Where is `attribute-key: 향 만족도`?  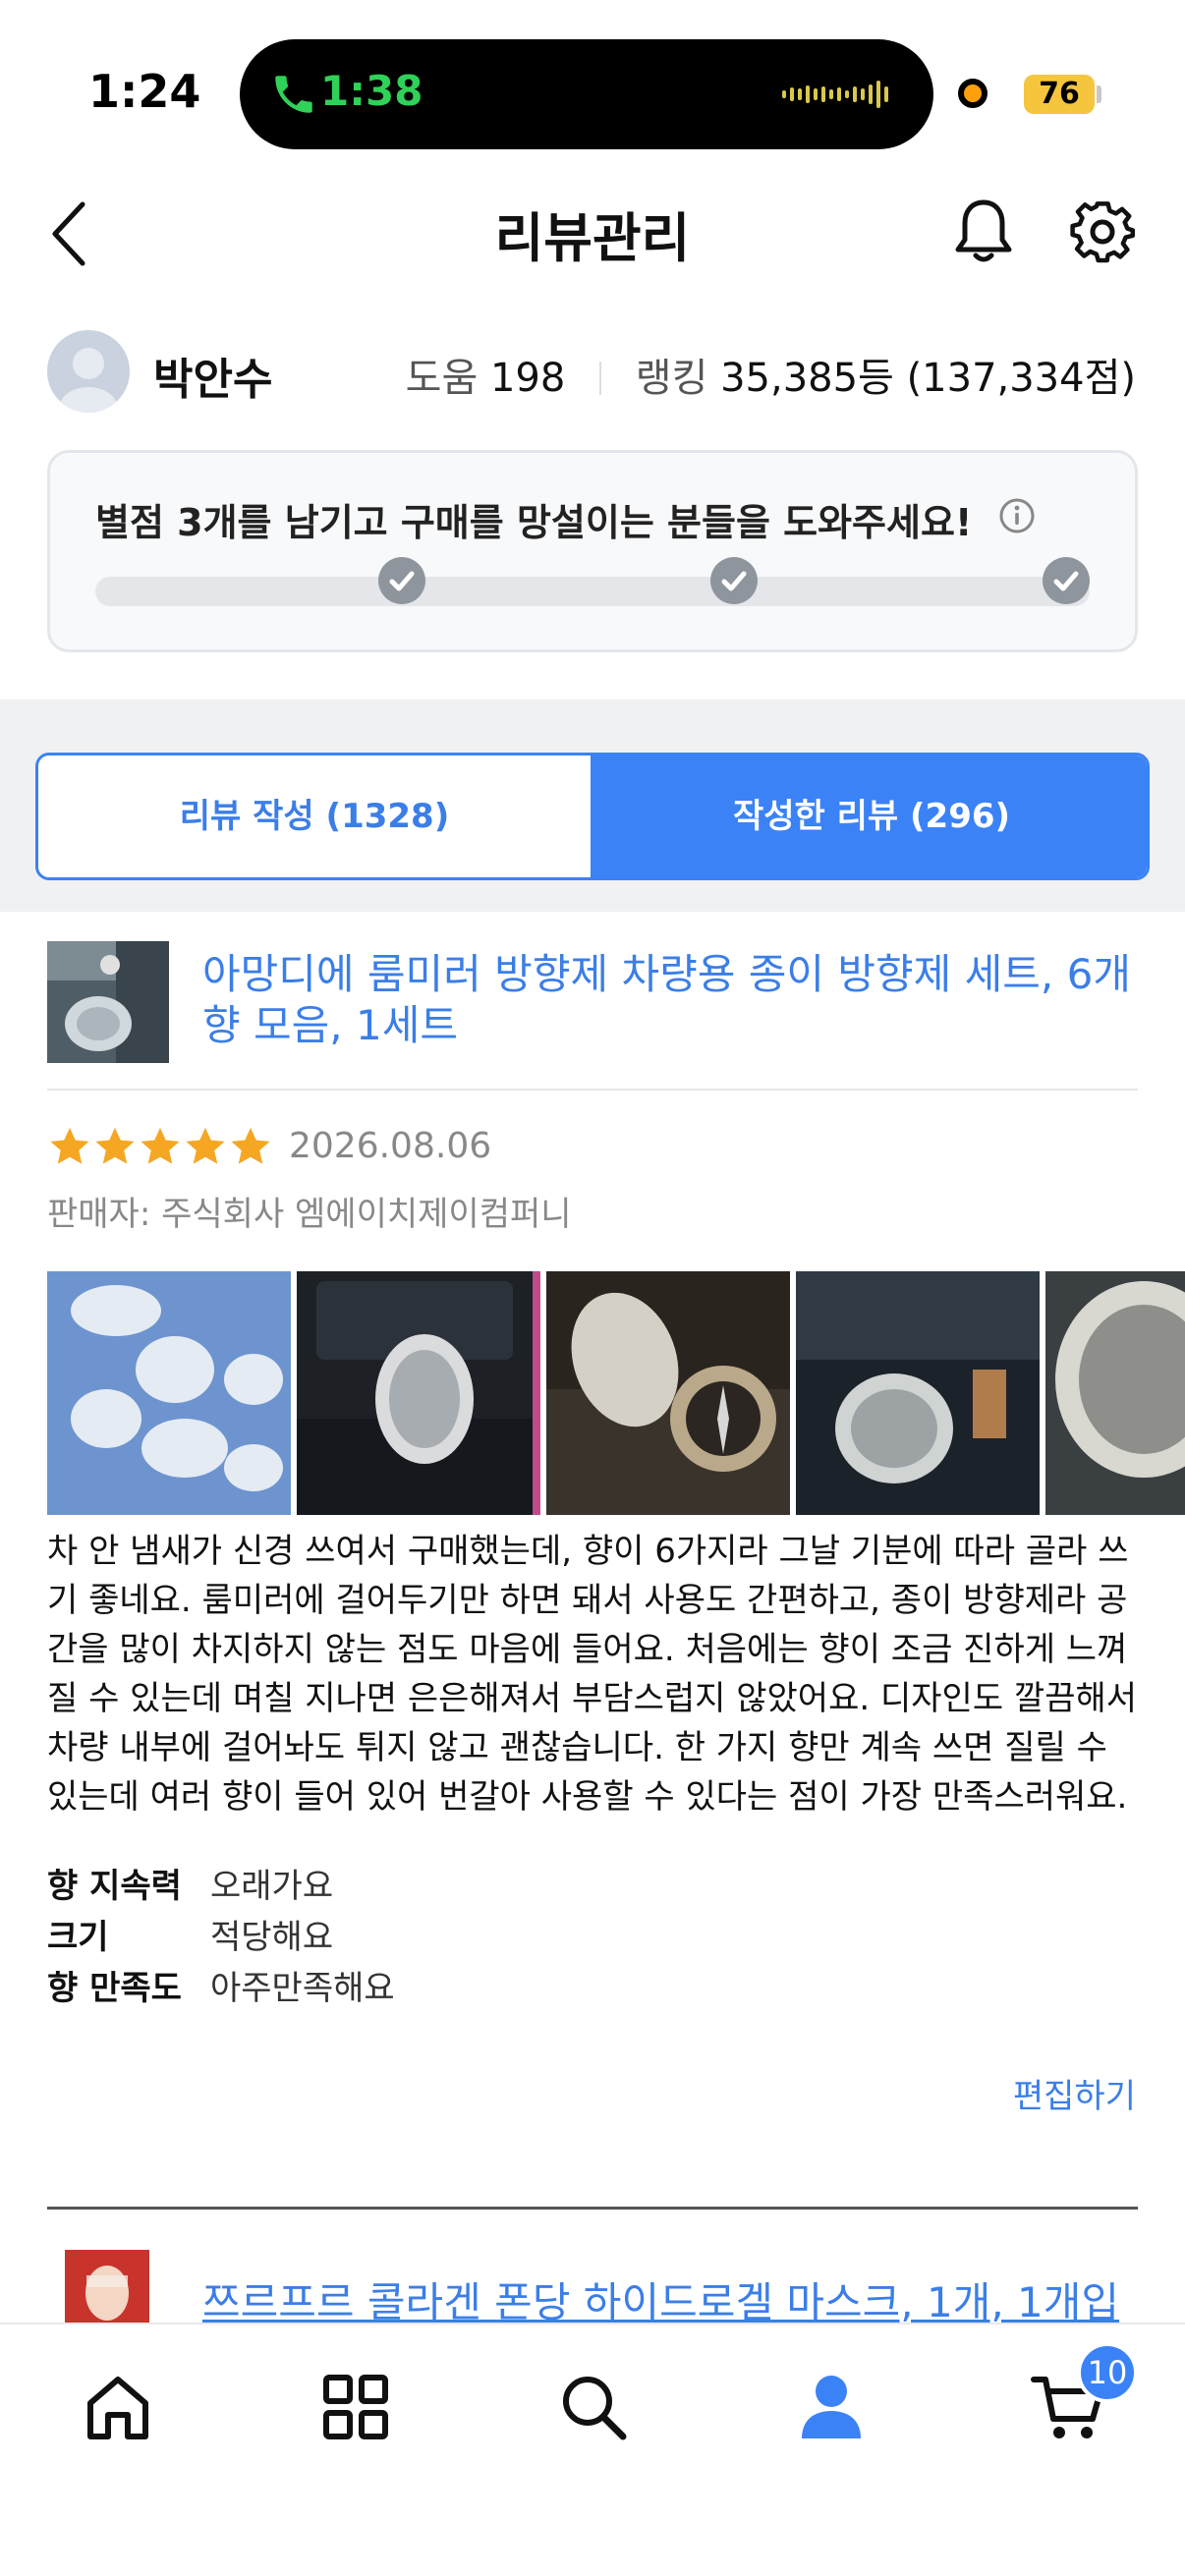 attribute-key: 향 만족도 is located at coordinates (115, 1988).